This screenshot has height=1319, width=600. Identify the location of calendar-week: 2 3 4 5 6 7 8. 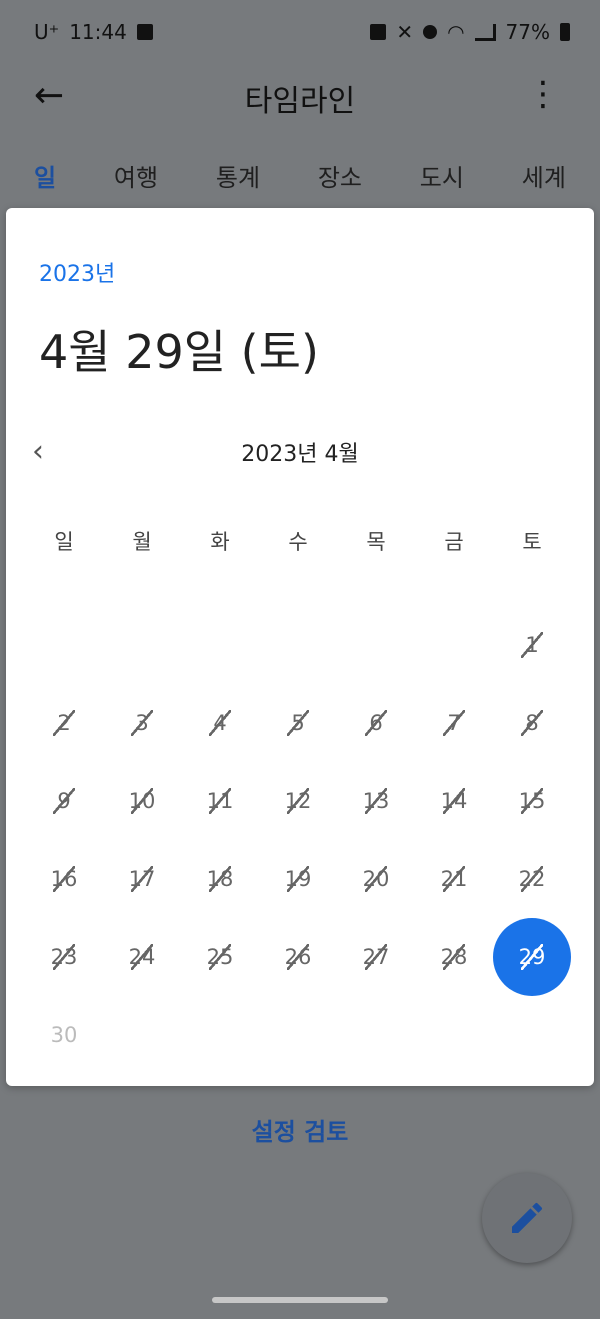
(298, 723).